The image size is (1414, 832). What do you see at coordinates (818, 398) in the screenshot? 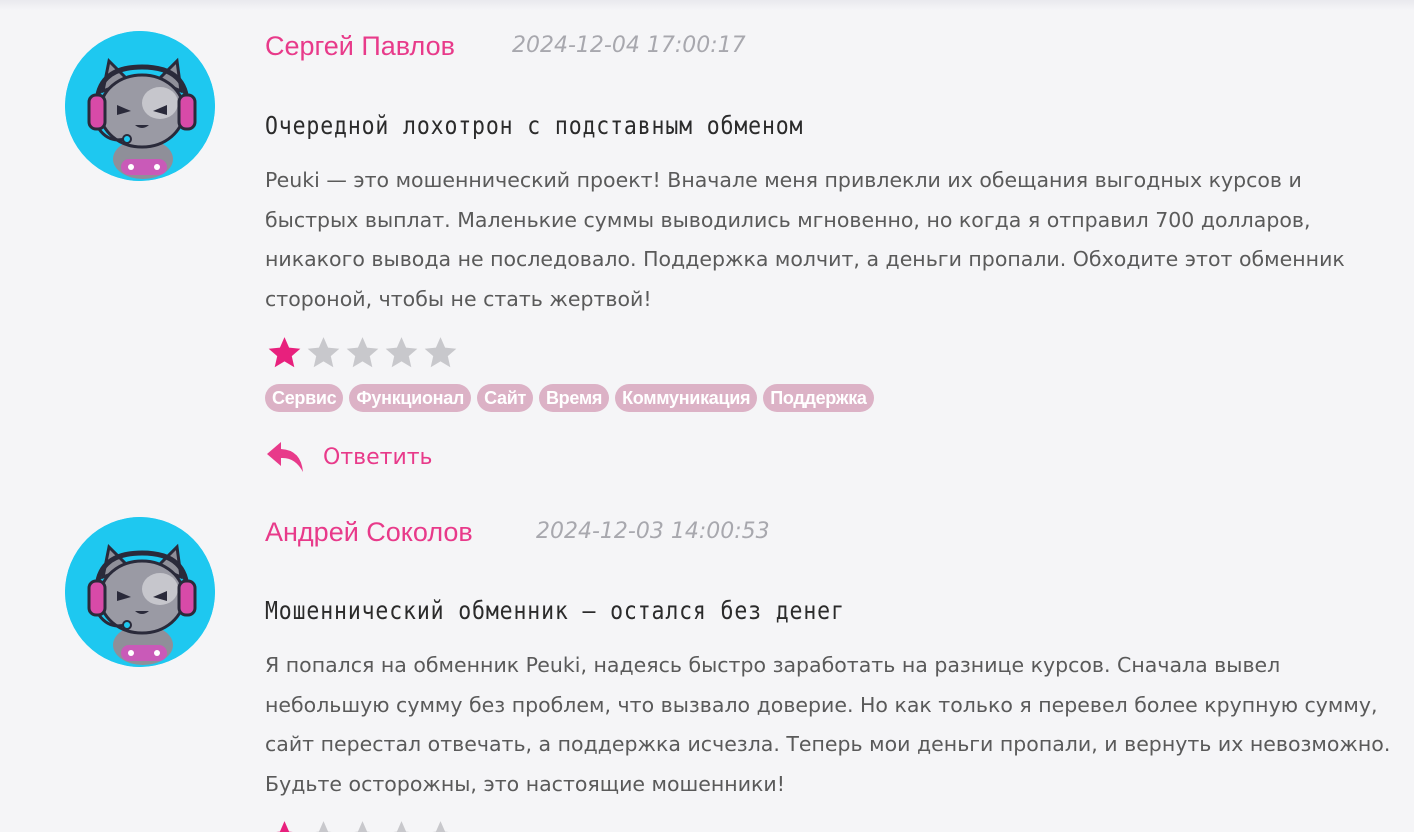
I see `tag-support: Поддержка` at bounding box center [818, 398].